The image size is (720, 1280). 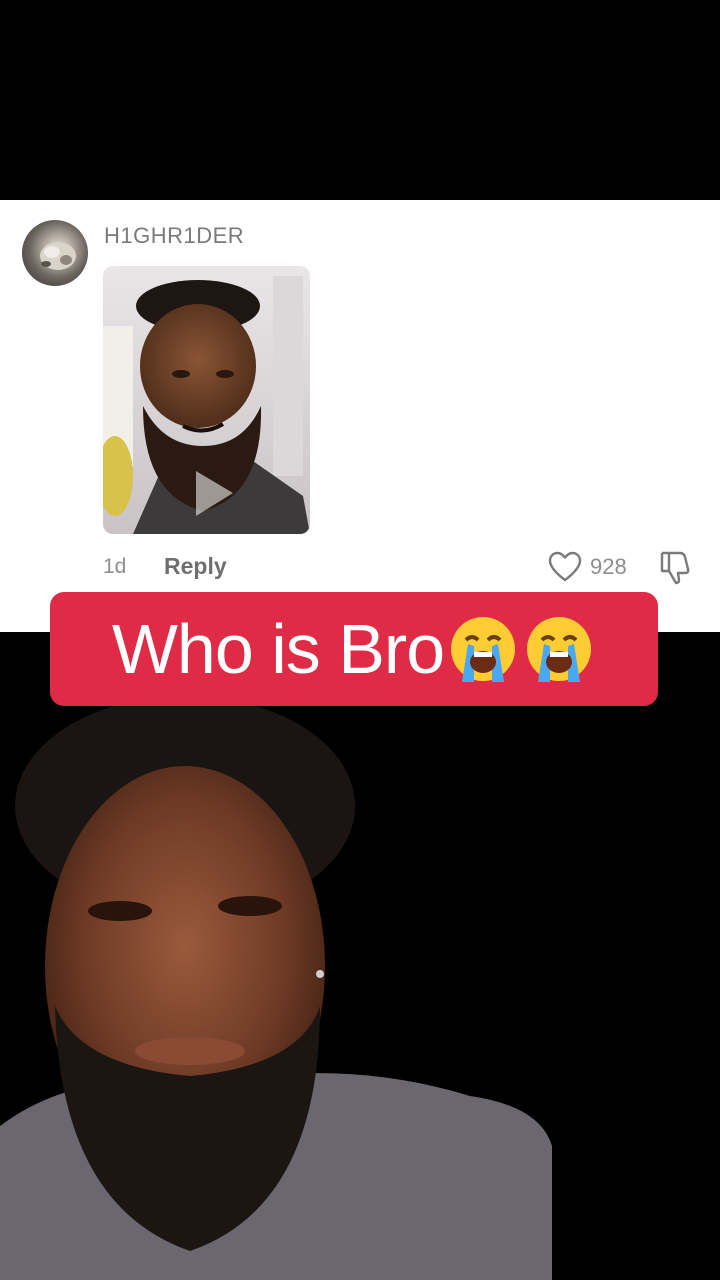 I want to click on avatar-image, so click(x=58, y=256).